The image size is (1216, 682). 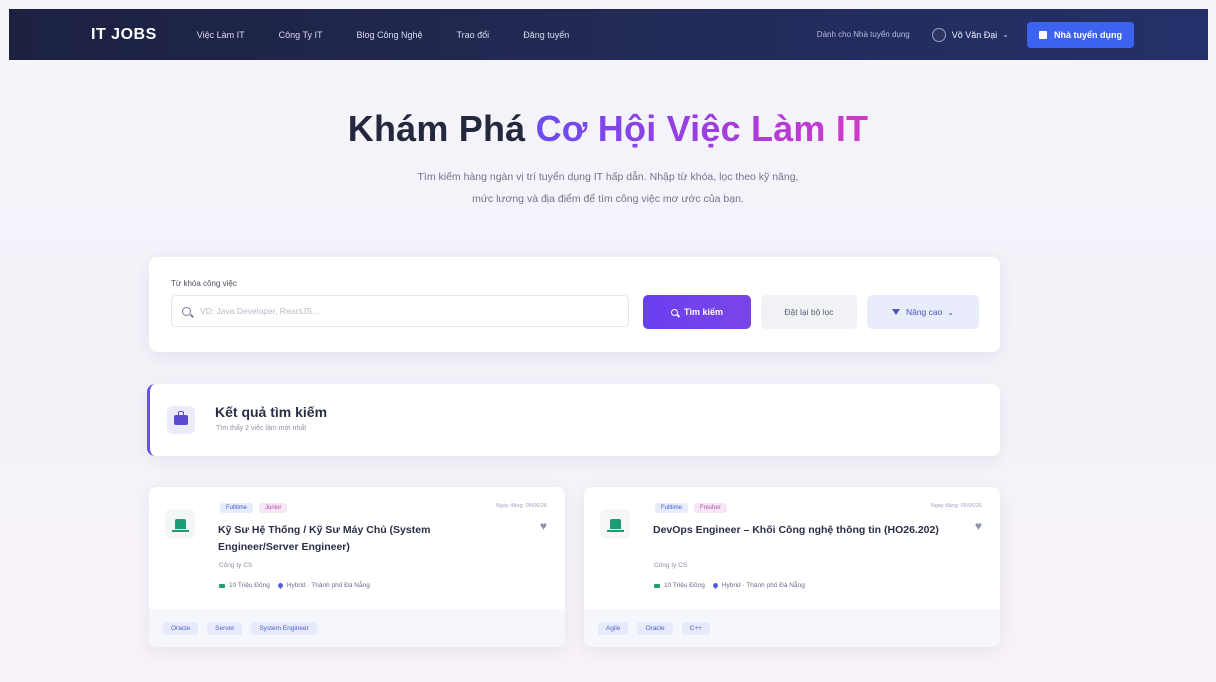 What do you see at coordinates (271, 412) in the screenshot?
I see `results-title: Kết quả tìm kiếm` at bounding box center [271, 412].